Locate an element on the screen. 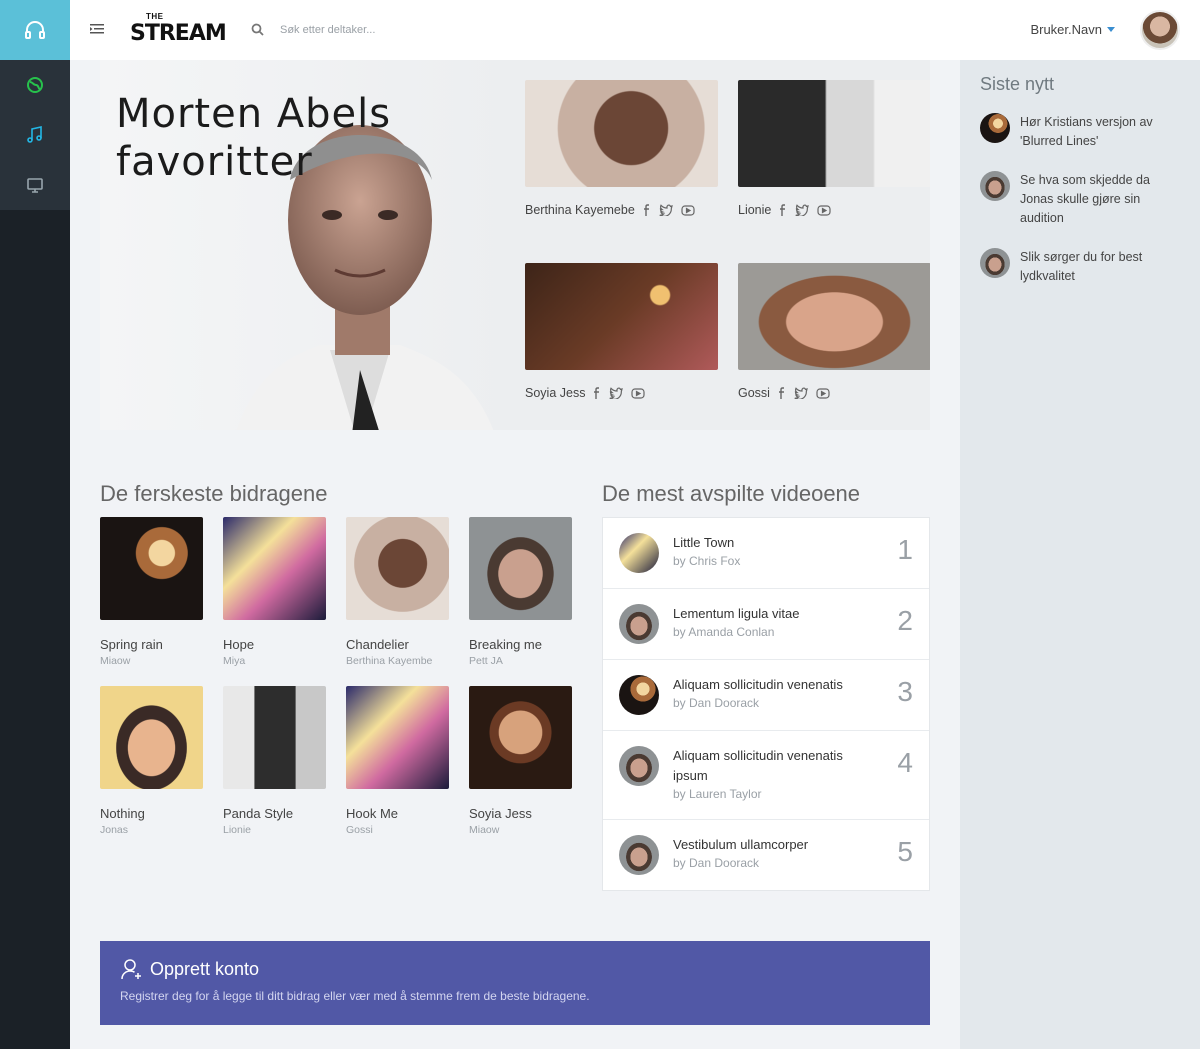 This screenshot has width=1200, height=1049. contribution-artist: Gossi is located at coordinates (397, 830).